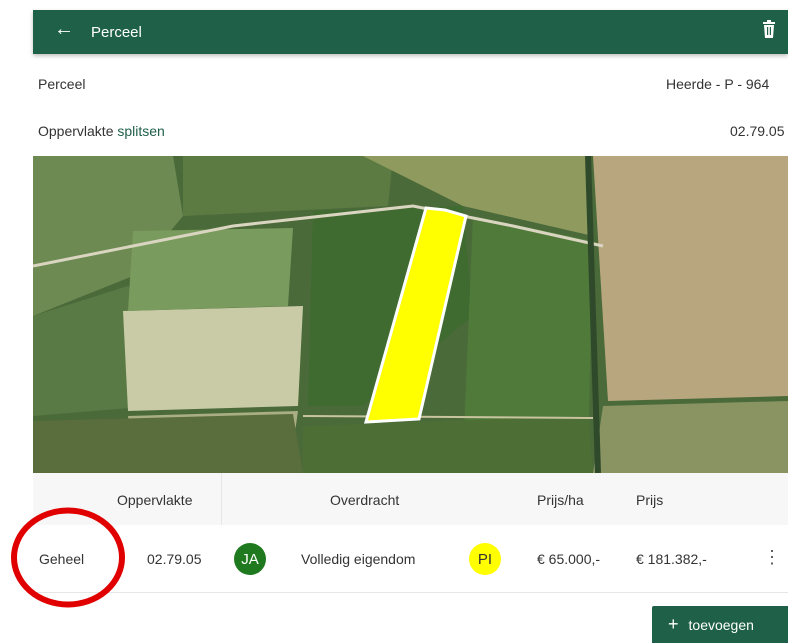  What do you see at coordinates (64, 29) in the screenshot?
I see `arrow-left-icon: ←` at bounding box center [64, 29].